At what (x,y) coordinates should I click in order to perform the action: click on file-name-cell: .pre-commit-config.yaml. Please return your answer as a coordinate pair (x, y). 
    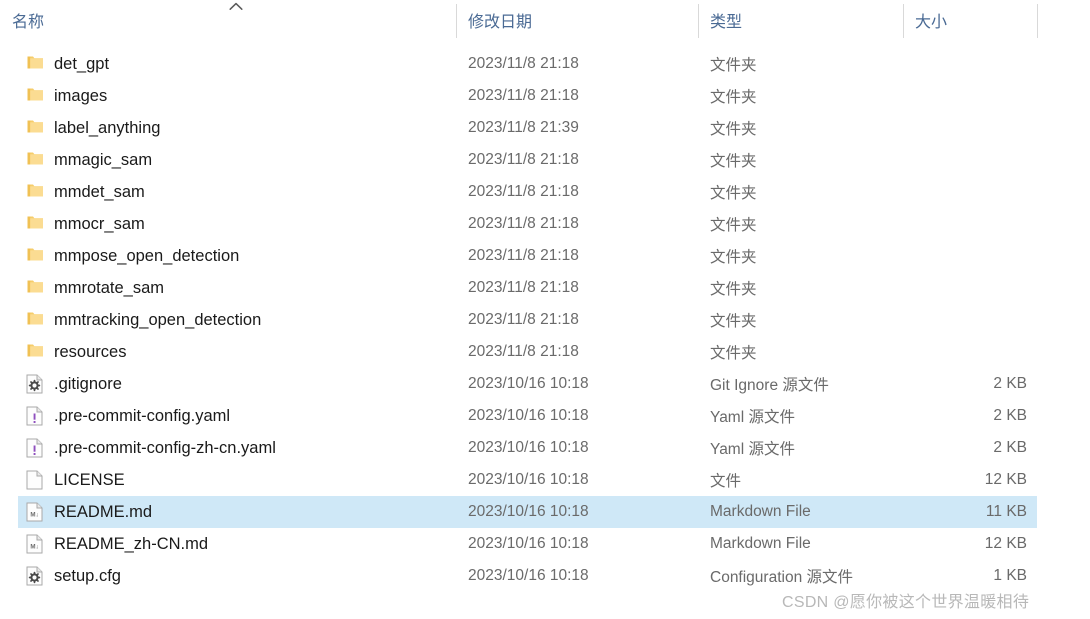
    Looking at the image, I should click on (228, 416).